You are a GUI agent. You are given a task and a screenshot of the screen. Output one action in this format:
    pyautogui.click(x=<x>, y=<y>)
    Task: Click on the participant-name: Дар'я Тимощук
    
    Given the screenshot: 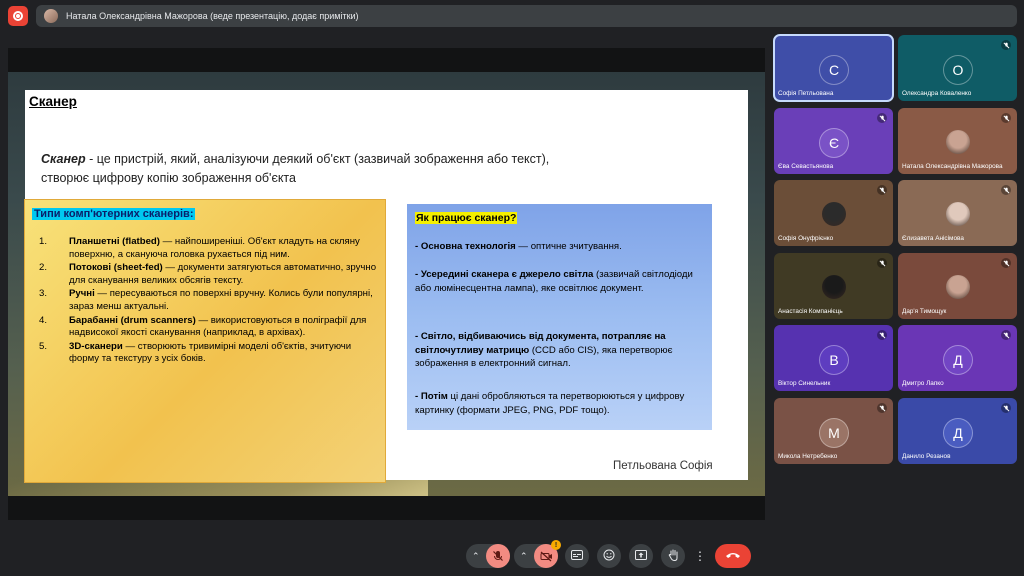 What is the action you would take?
    pyautogui.click(x=924, y=311)
    